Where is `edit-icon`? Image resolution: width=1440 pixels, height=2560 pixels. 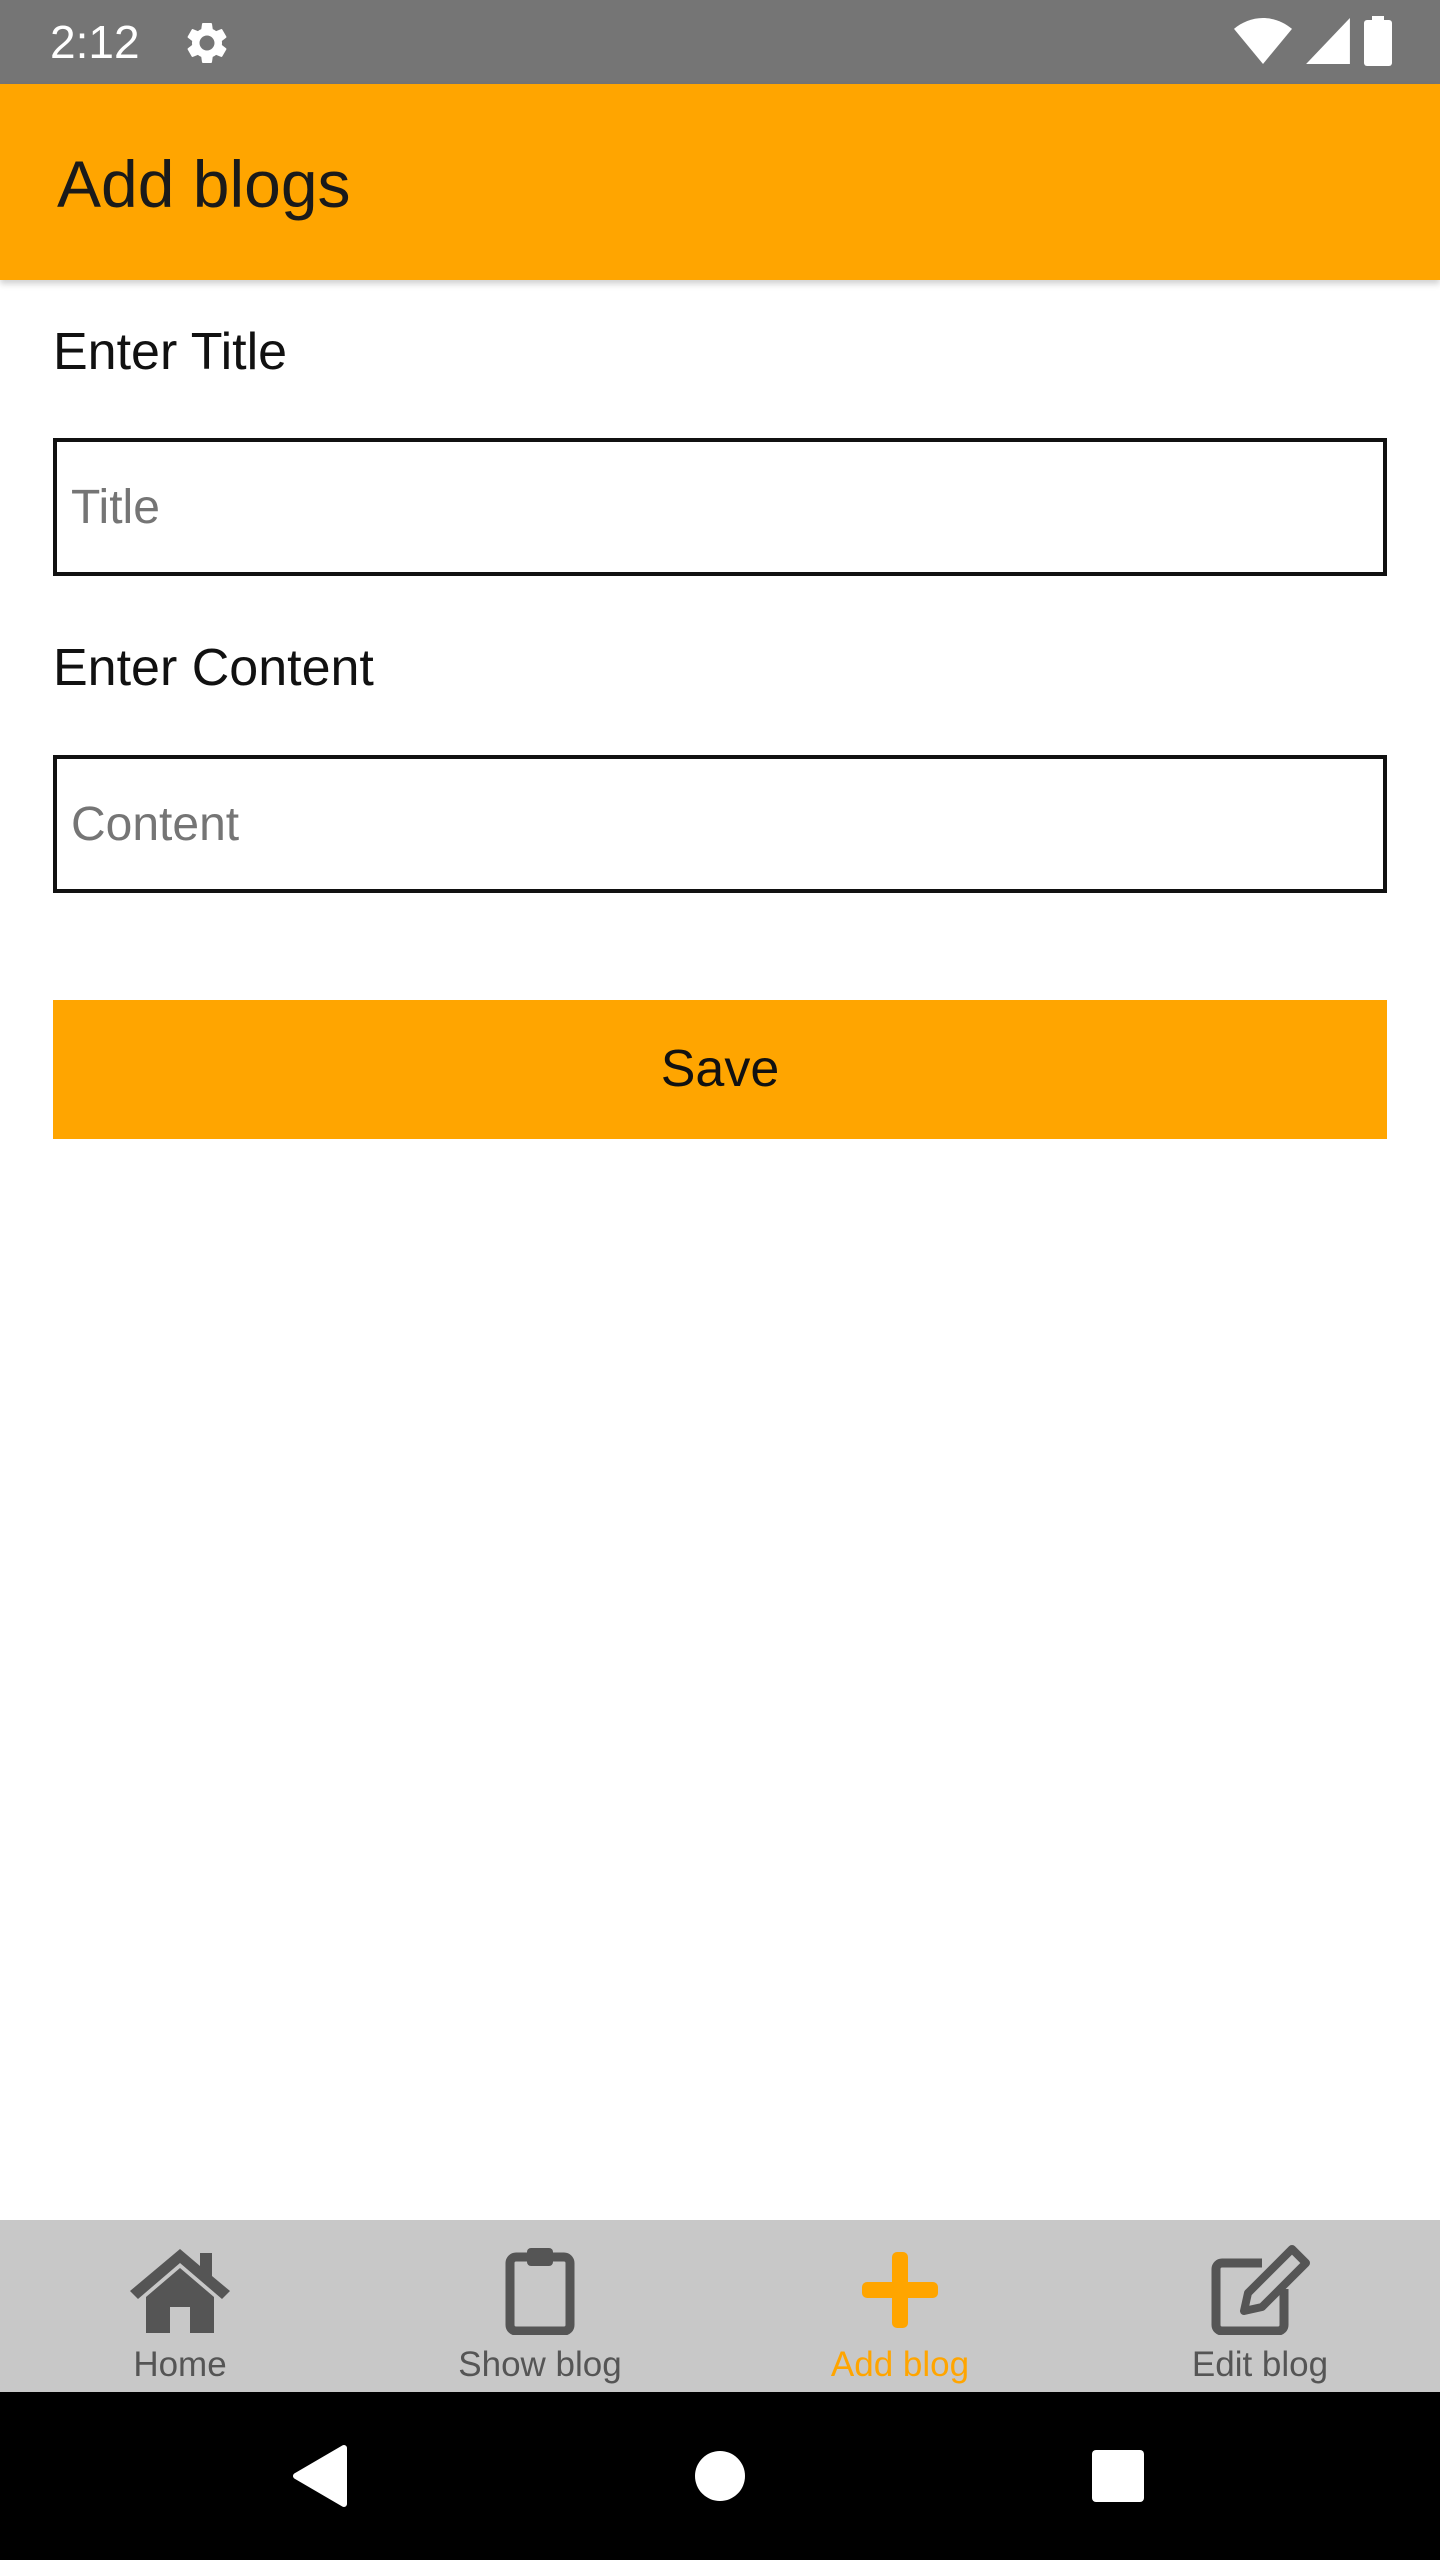 edit-icon is located at coordinates (1260, 2290).